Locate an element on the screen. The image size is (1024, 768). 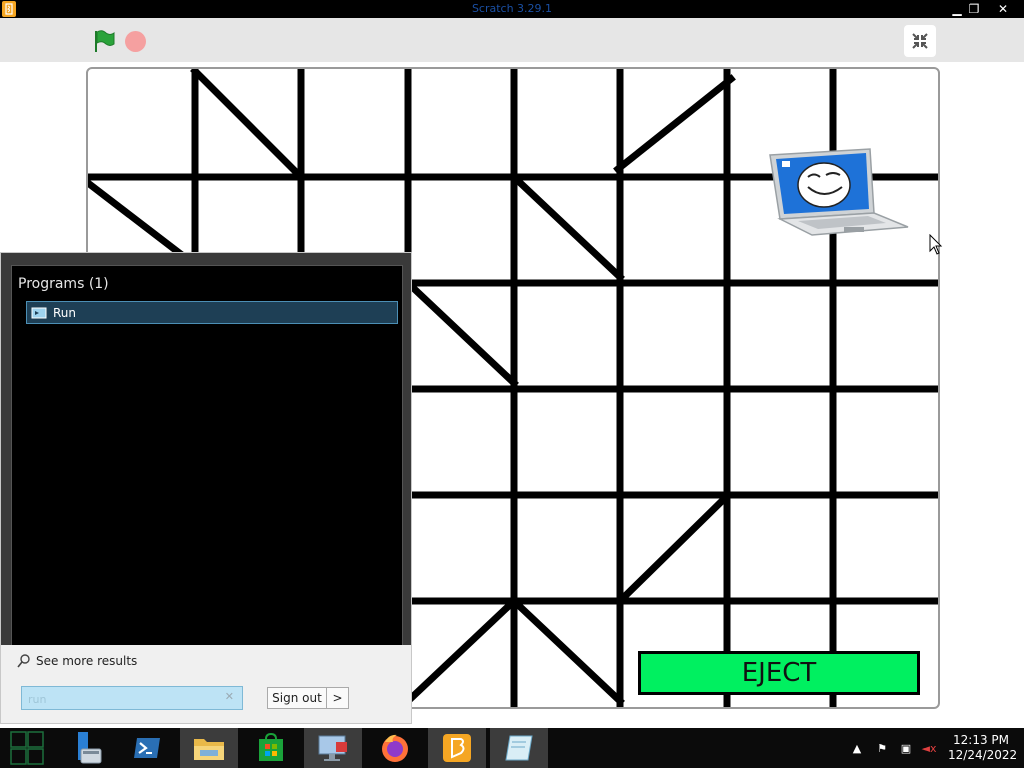
sign-out-button: Sign out is located at coordinates (297, 698).